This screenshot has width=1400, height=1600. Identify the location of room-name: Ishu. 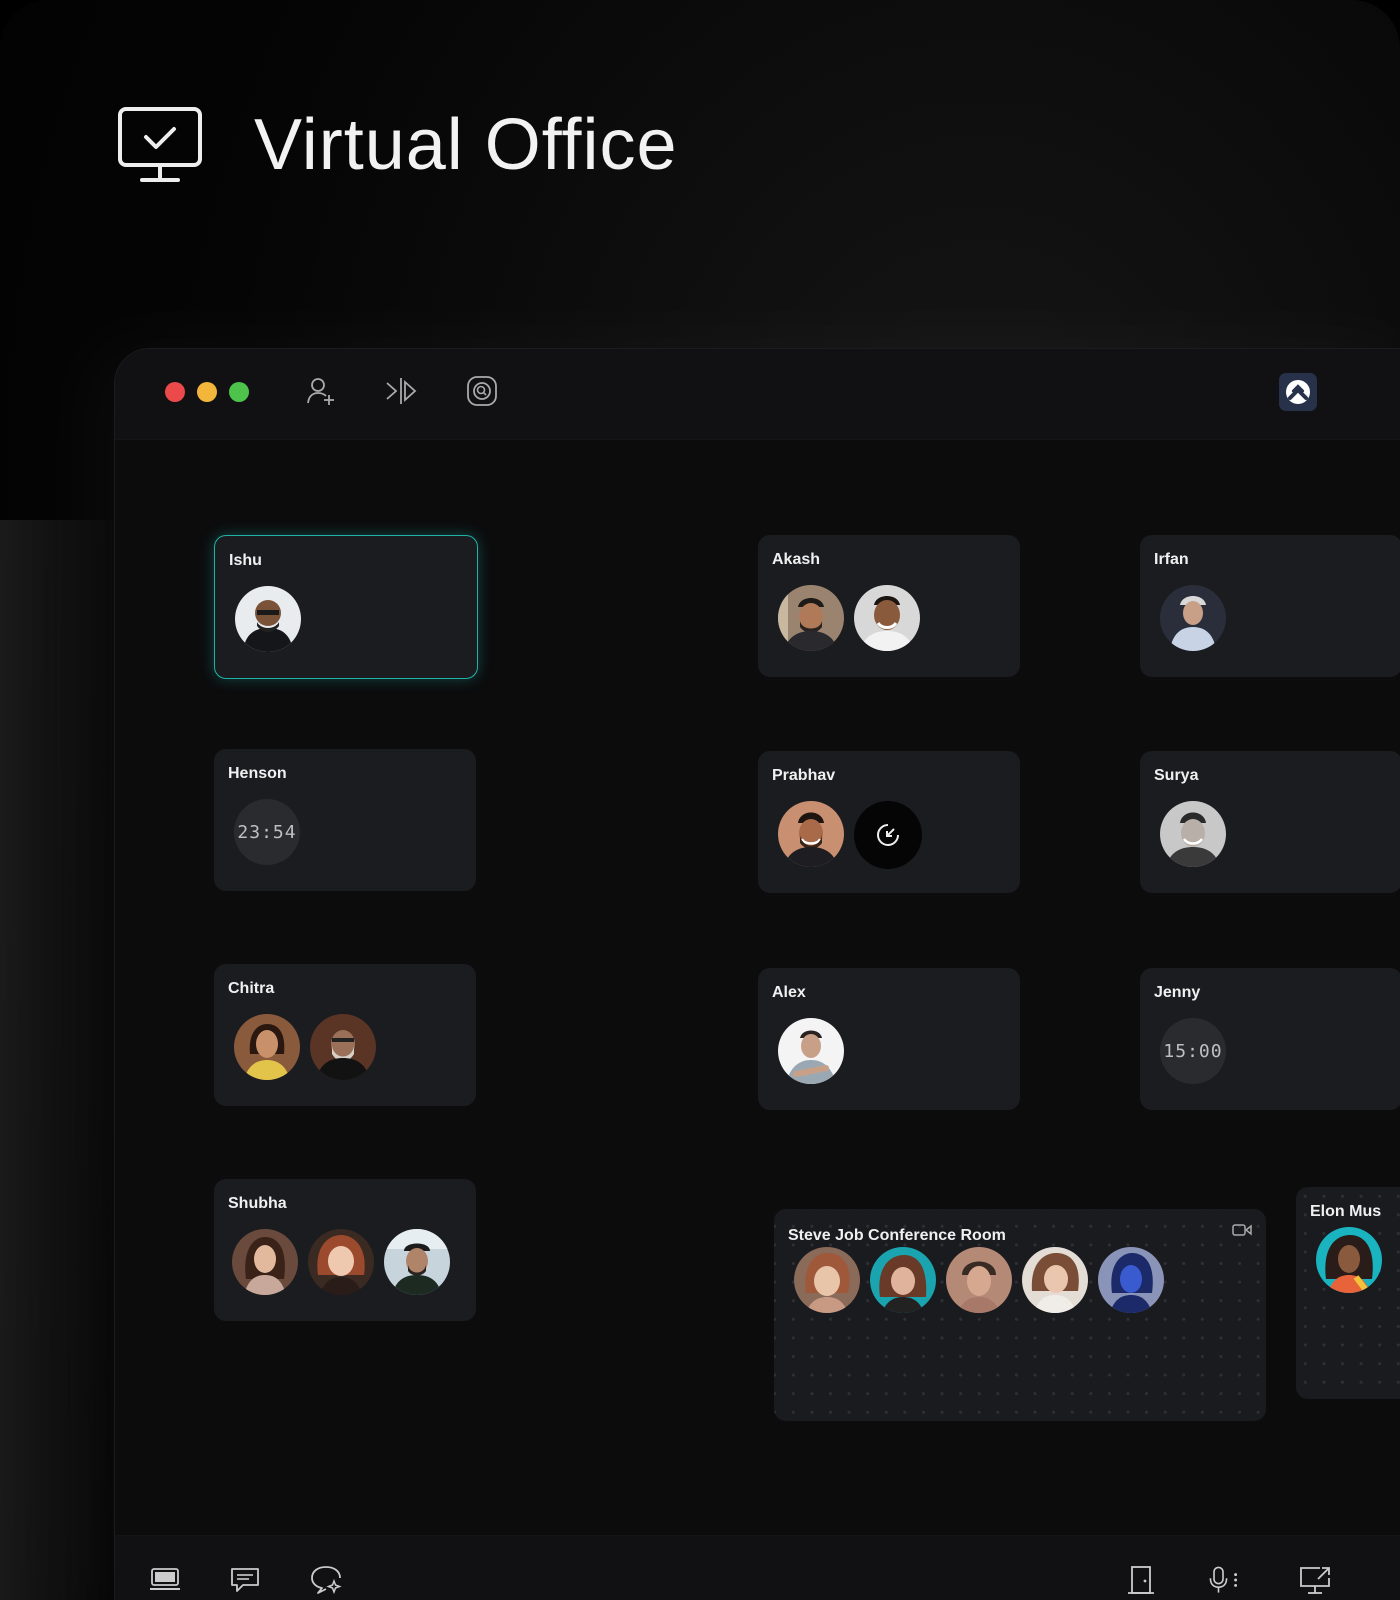
(245, 560).